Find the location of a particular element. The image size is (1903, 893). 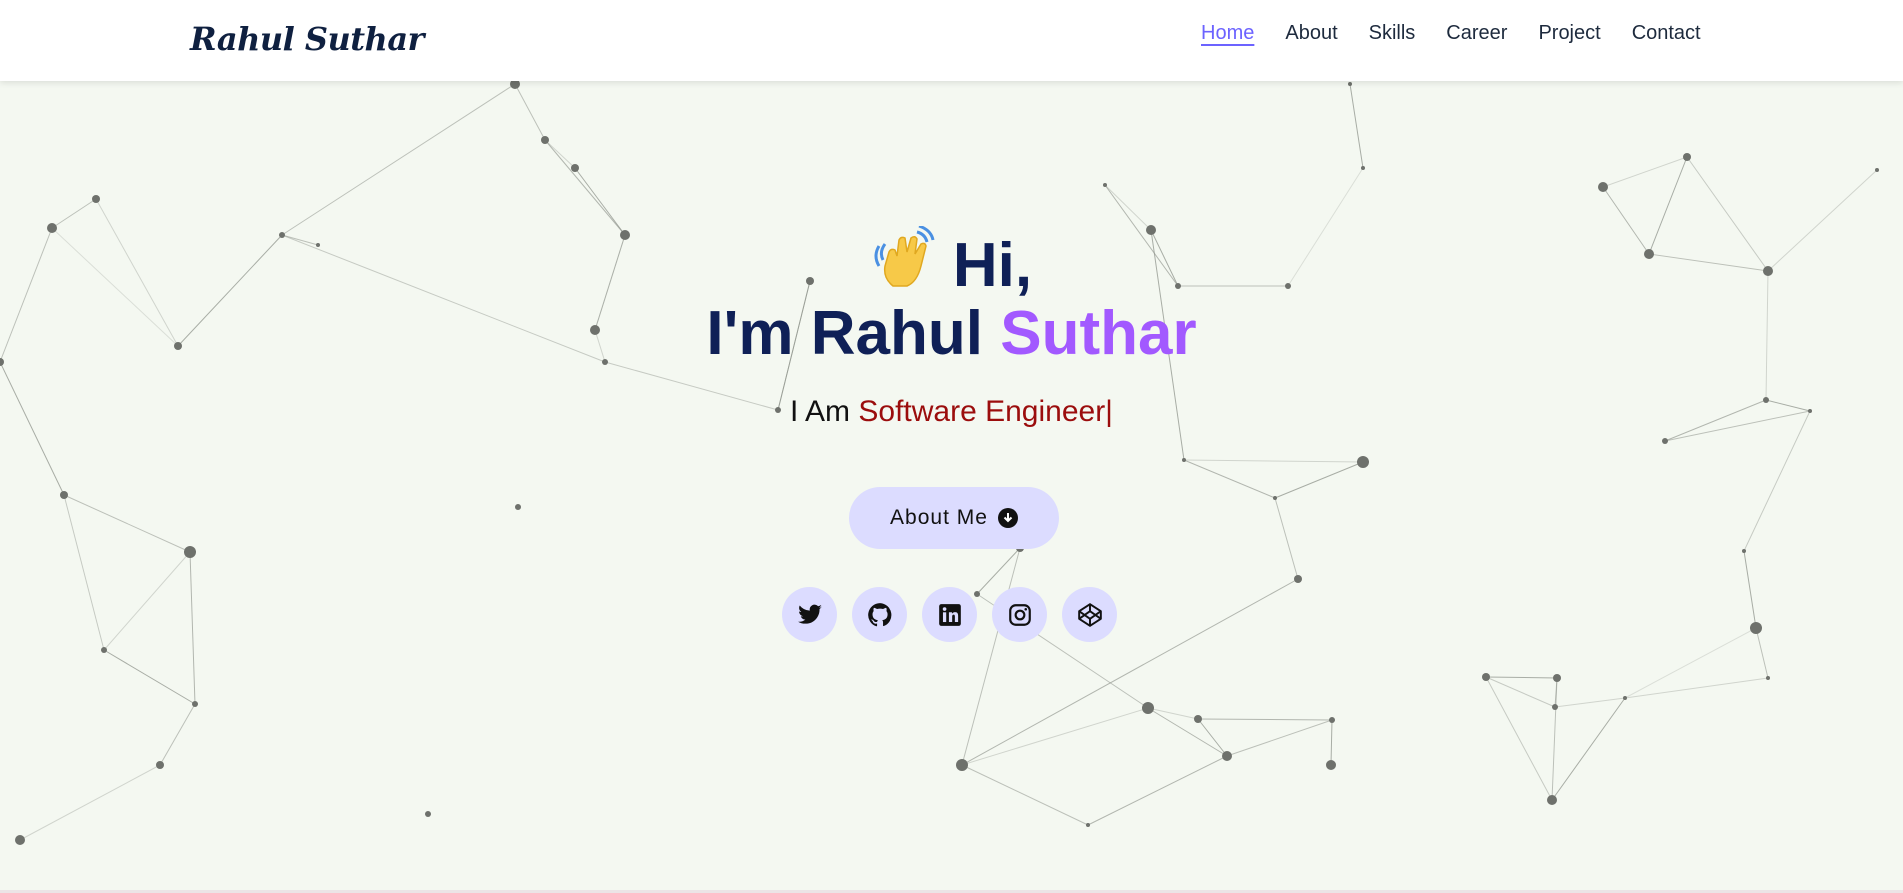

about-me-label: About Me is located at coordinates (939, 517).